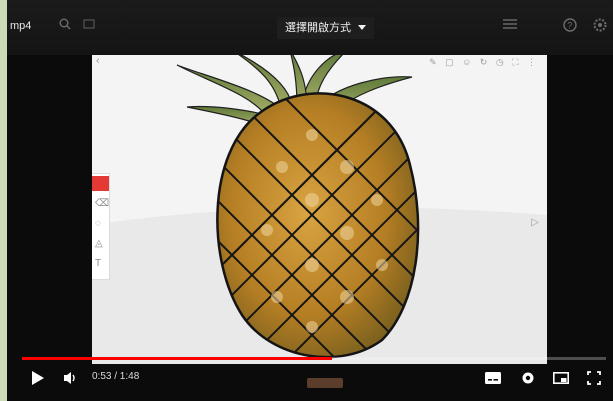 This screenshot has height=401, width=613. I want to click on eraser-icon: ⌫, so click(102, 203).